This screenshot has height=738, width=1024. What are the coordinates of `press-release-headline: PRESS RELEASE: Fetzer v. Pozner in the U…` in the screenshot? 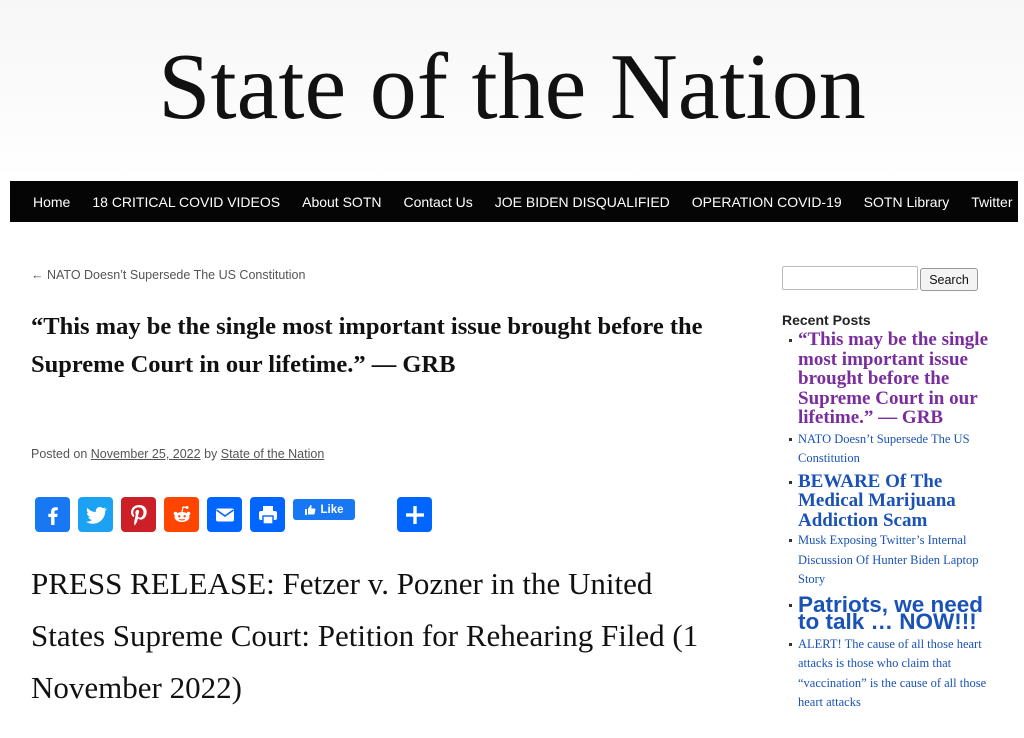 It's located at (365, 635).